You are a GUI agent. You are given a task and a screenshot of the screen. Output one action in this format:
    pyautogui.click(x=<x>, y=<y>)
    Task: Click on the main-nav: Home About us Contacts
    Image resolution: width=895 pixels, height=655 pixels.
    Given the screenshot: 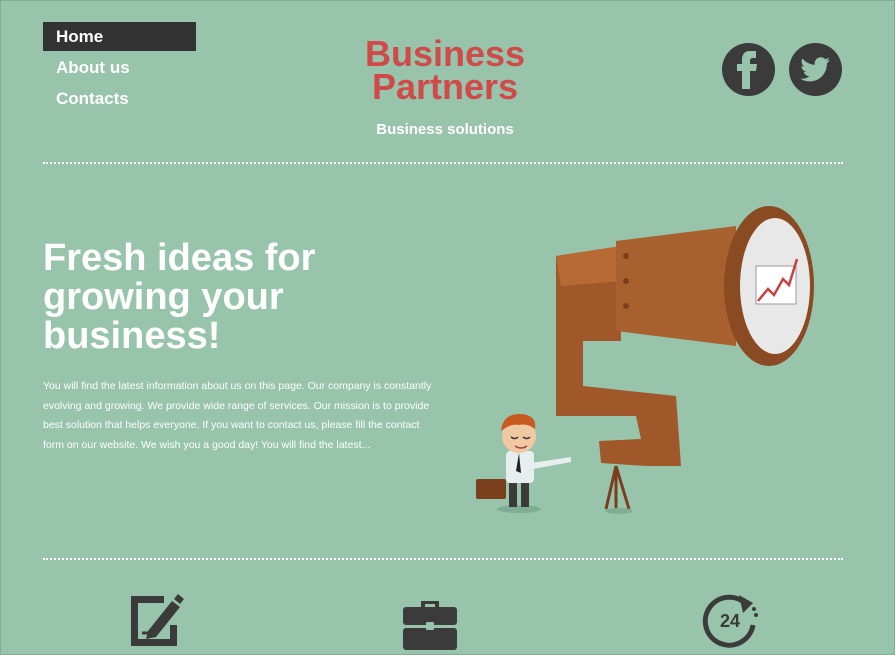 What is the action you would take?
    pyautogui.click(x=119, y=68)
    